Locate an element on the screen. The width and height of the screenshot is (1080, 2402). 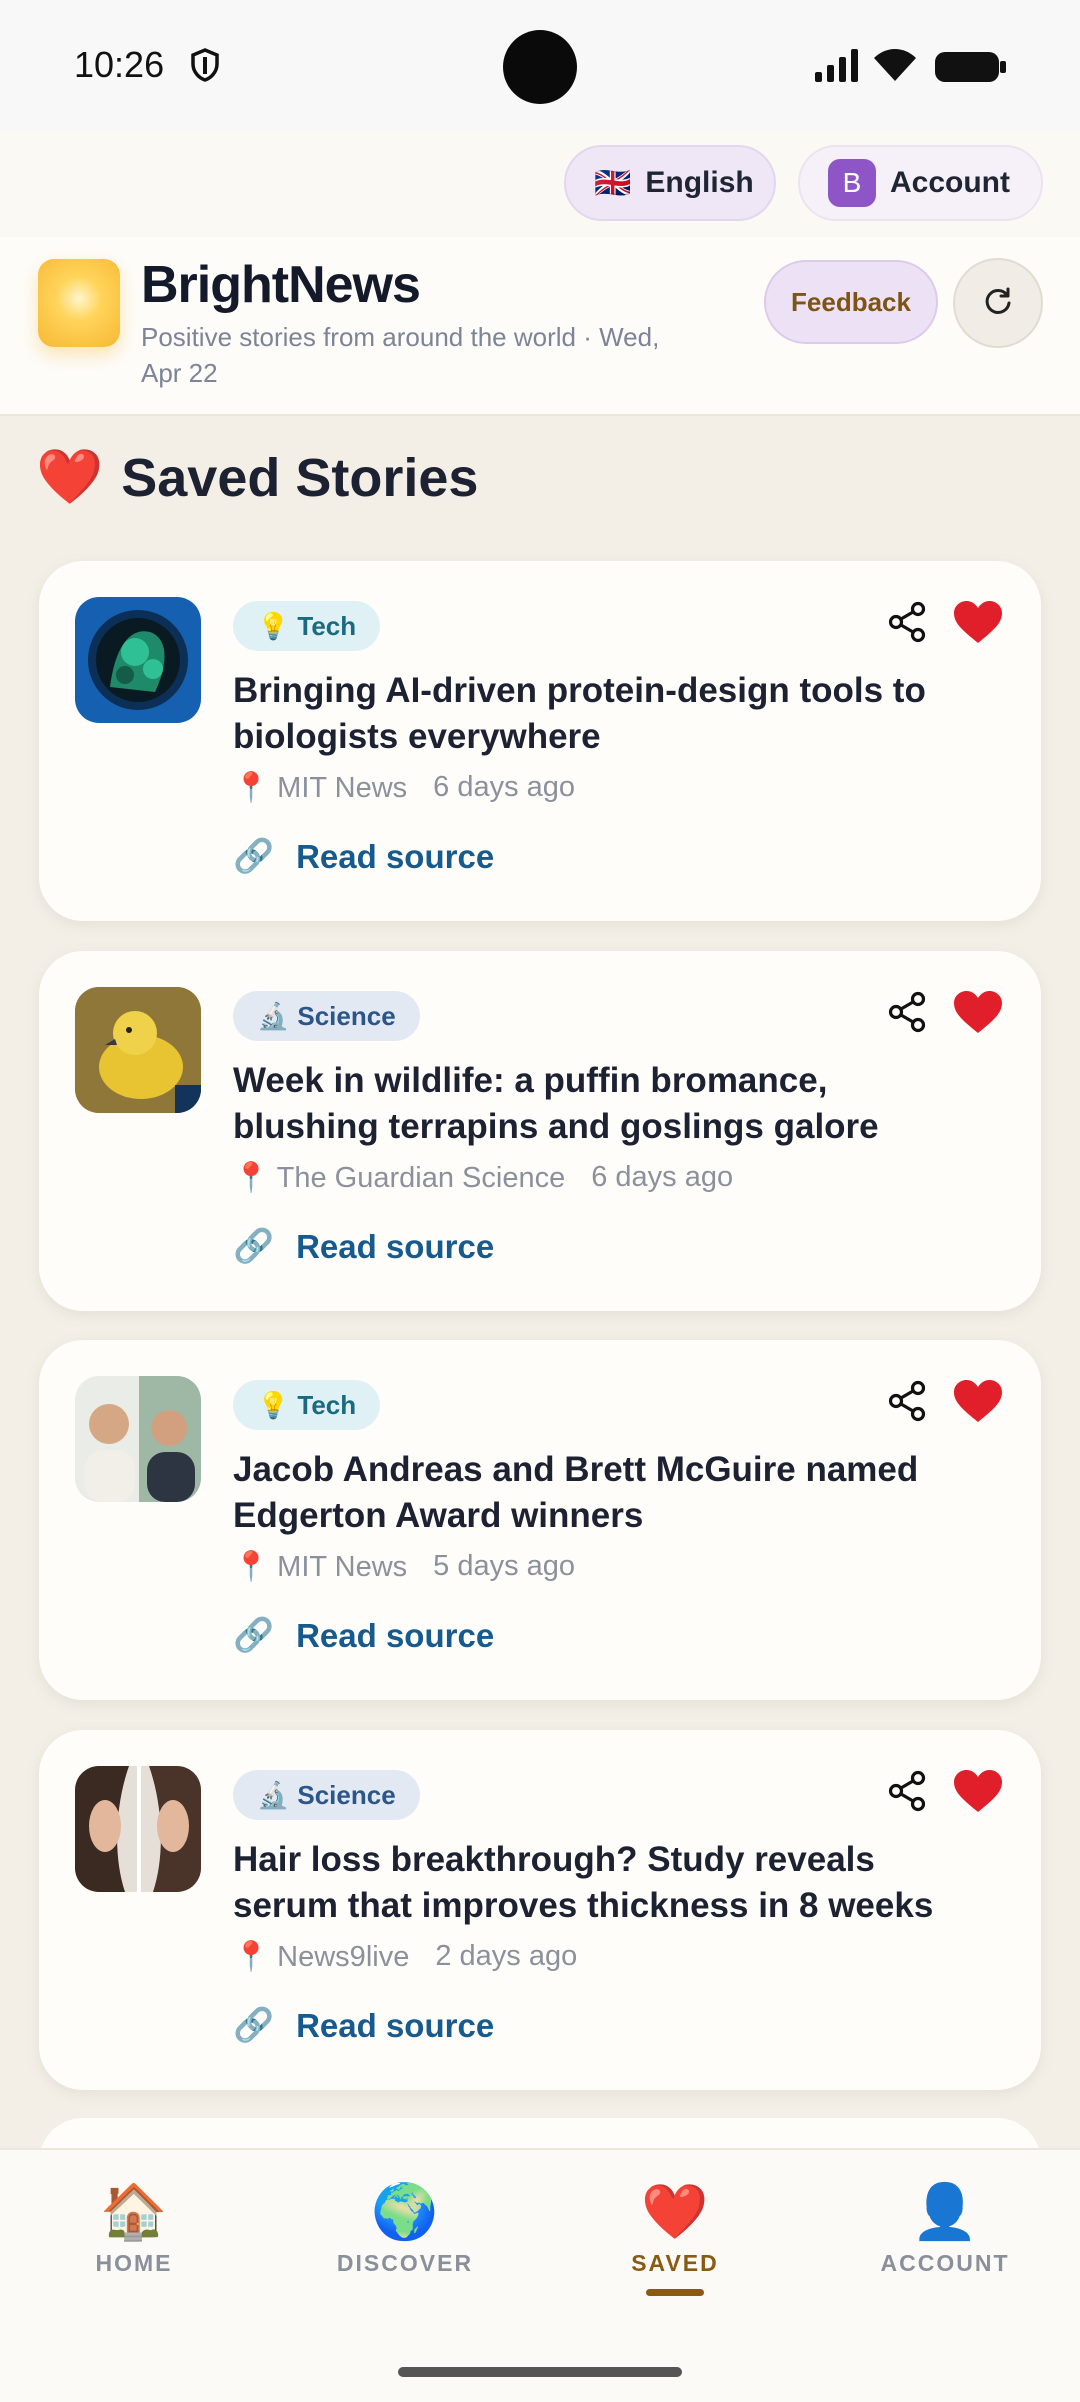
account-button: B Account is located at coordinates (920, 183).